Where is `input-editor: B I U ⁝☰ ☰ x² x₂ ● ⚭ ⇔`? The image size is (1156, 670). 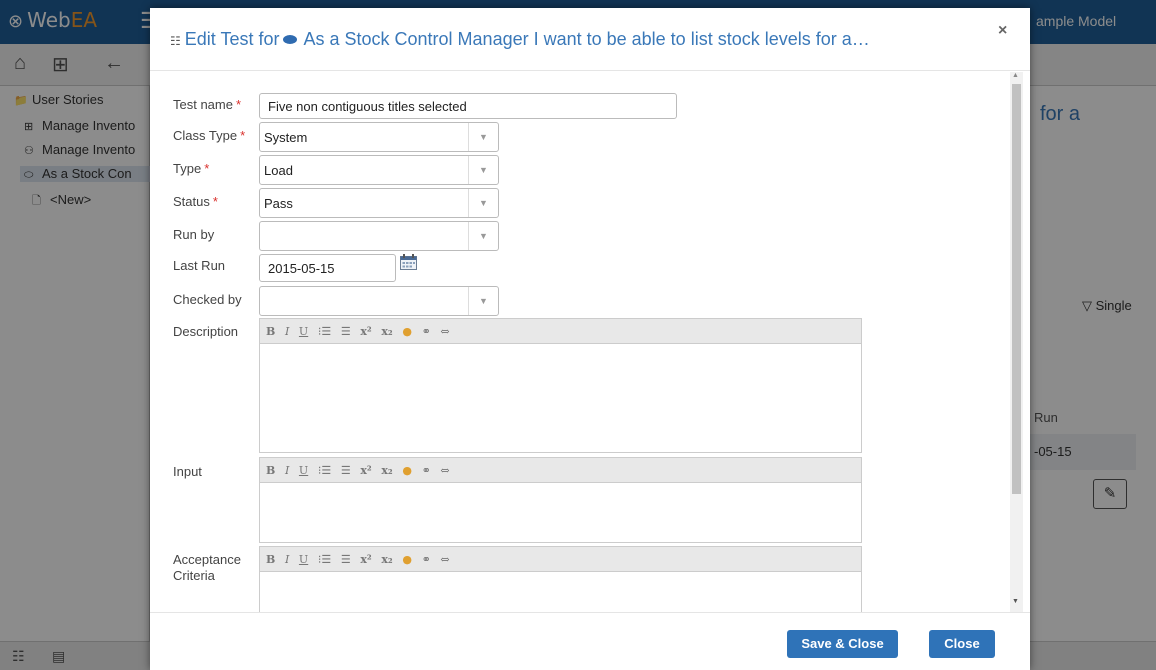 input-editor: B I U ⁝☰ ☰ x² x₂ ● ⚭ ⇔ is located at coordinates (560, 500).